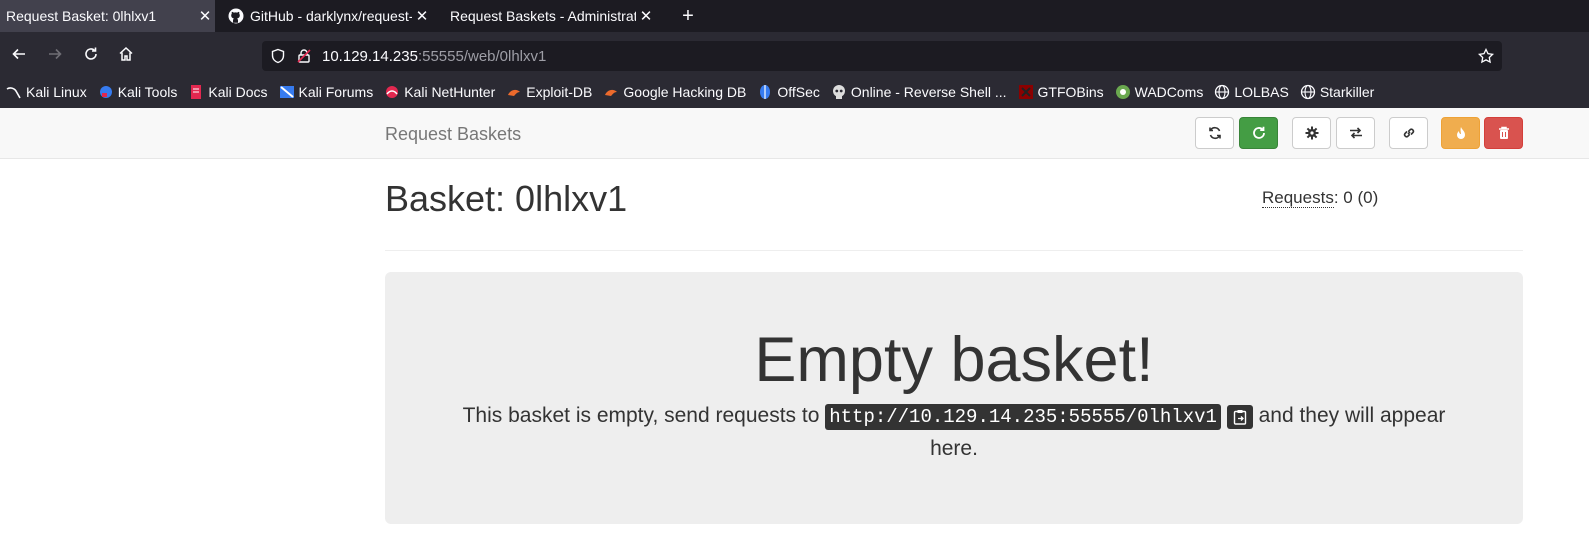 The image size is (1589, 560). I want to click on requests-value: : 0 (0), so click(1356, 197).